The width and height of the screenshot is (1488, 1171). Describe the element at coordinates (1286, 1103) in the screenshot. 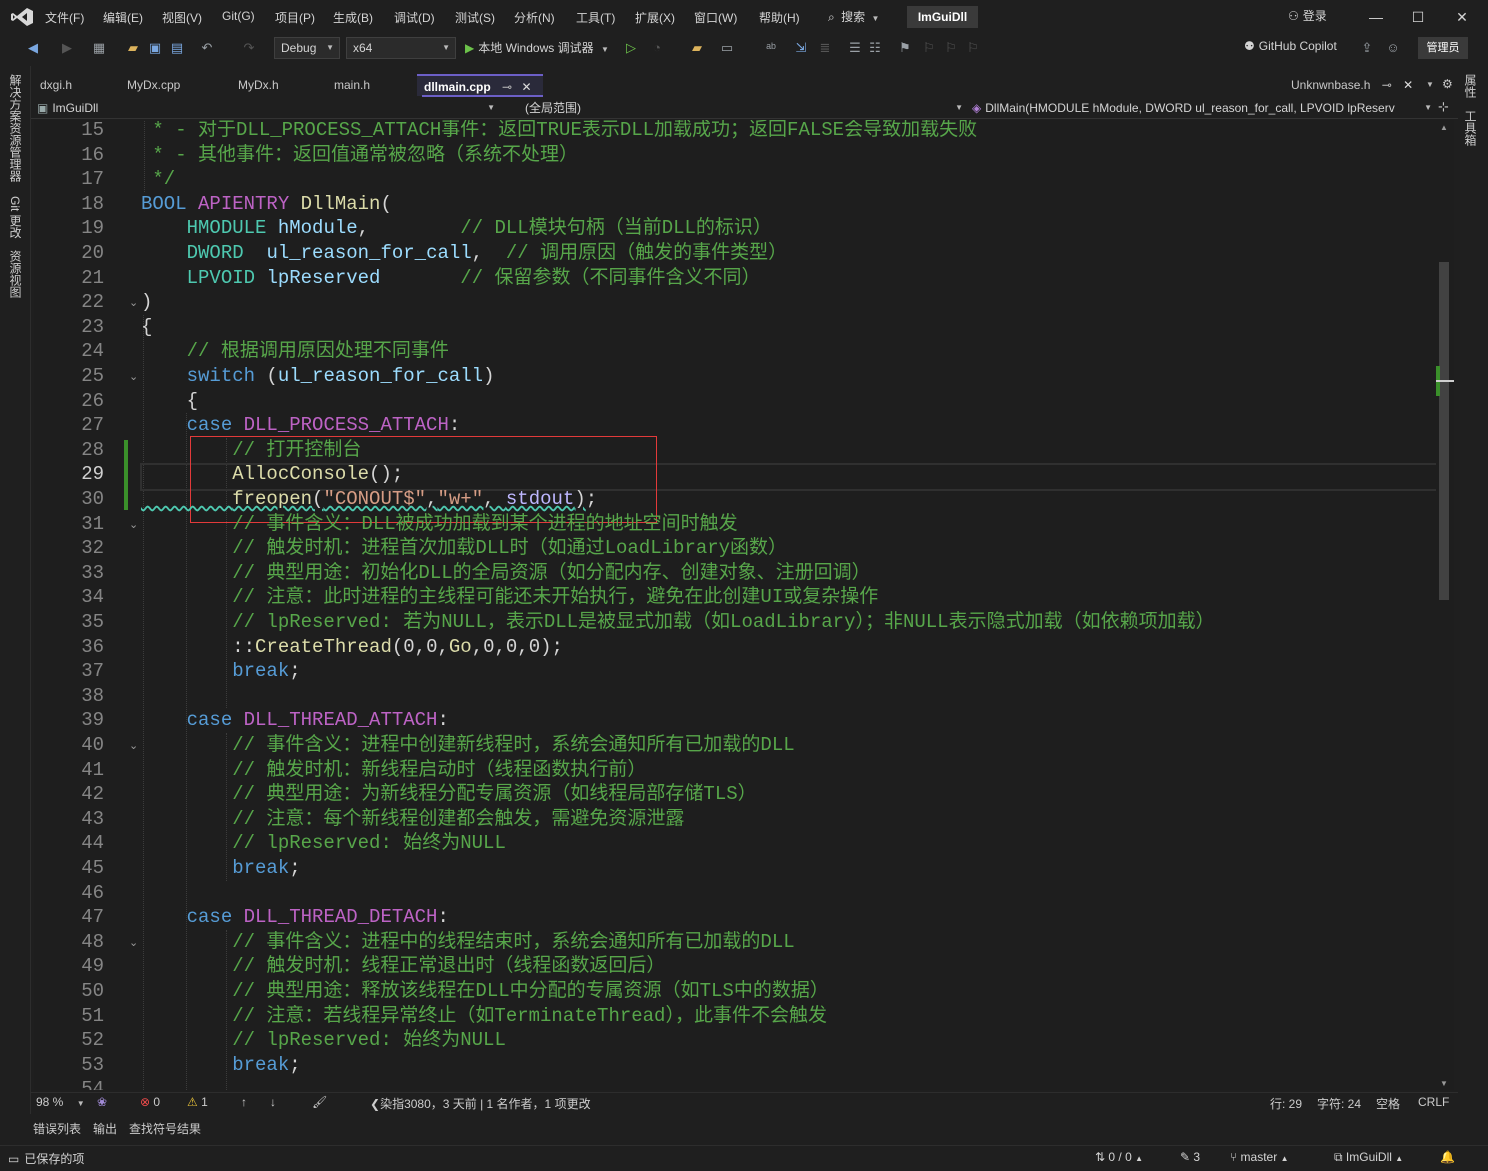

I see `line-indicator: 行: 29` at that location.